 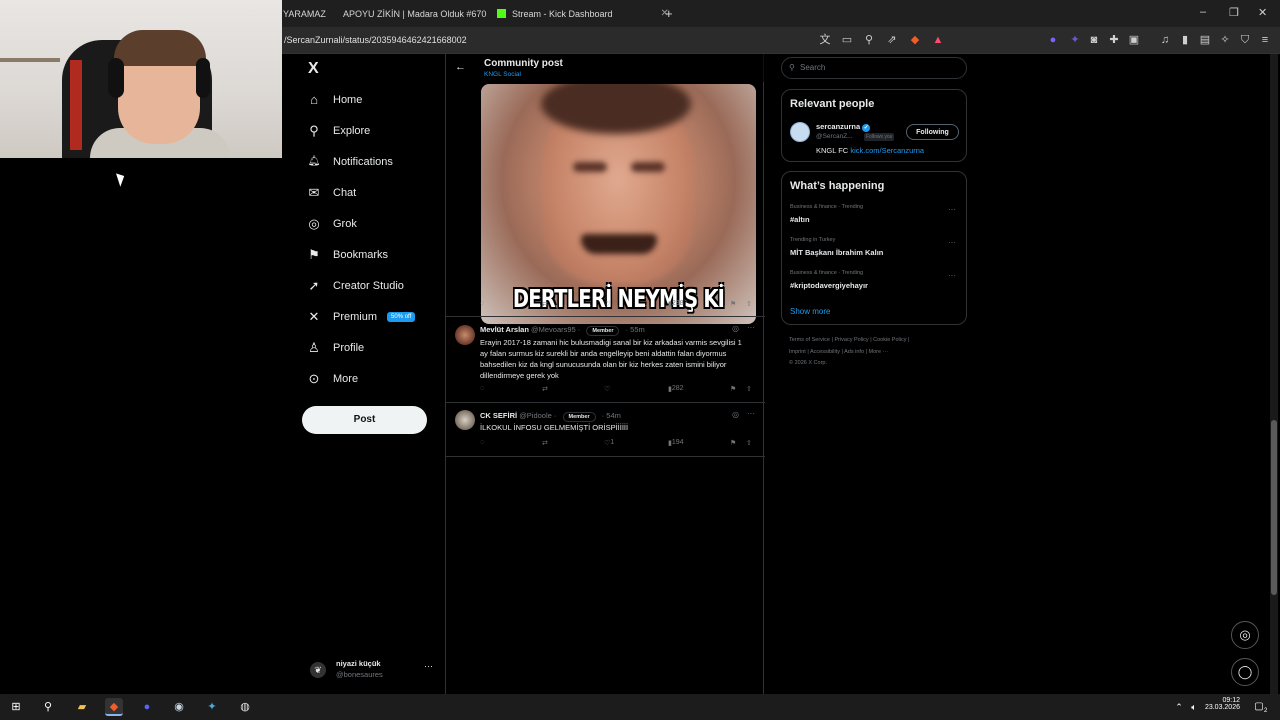 I want to click on new-tab-button: +, so click(x=671, y=13).